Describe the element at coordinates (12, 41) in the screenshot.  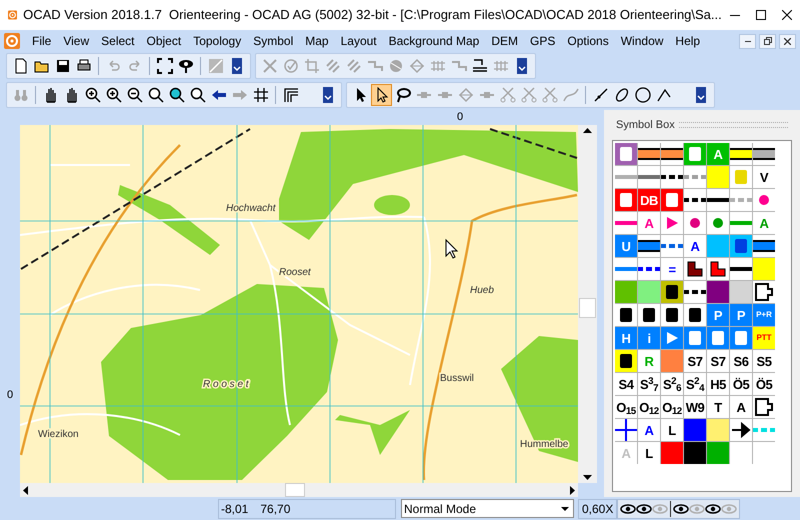
I see `app-logo-icon` at that location.